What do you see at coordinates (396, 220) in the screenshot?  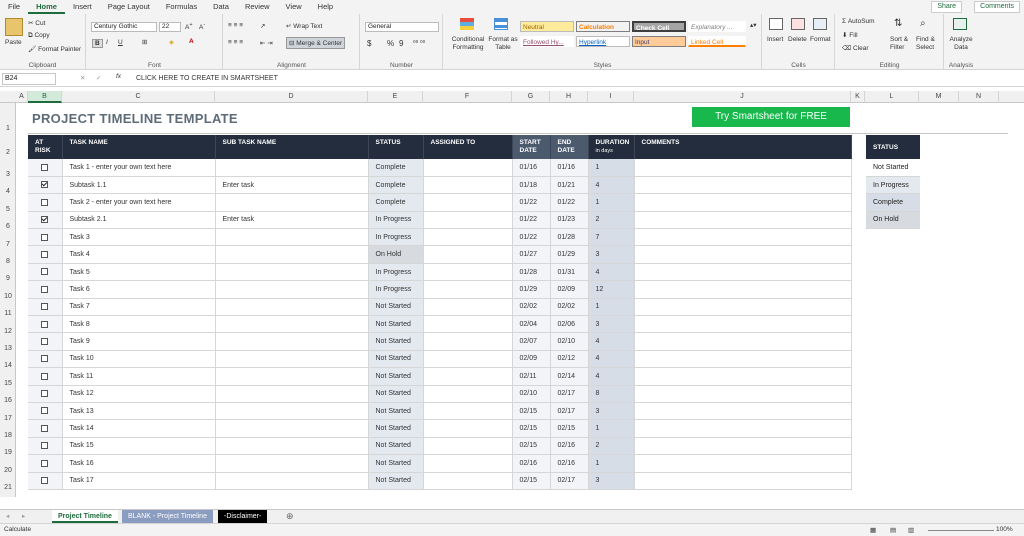 I see `status-cell: In Progress` at bounding box center [396, 220].